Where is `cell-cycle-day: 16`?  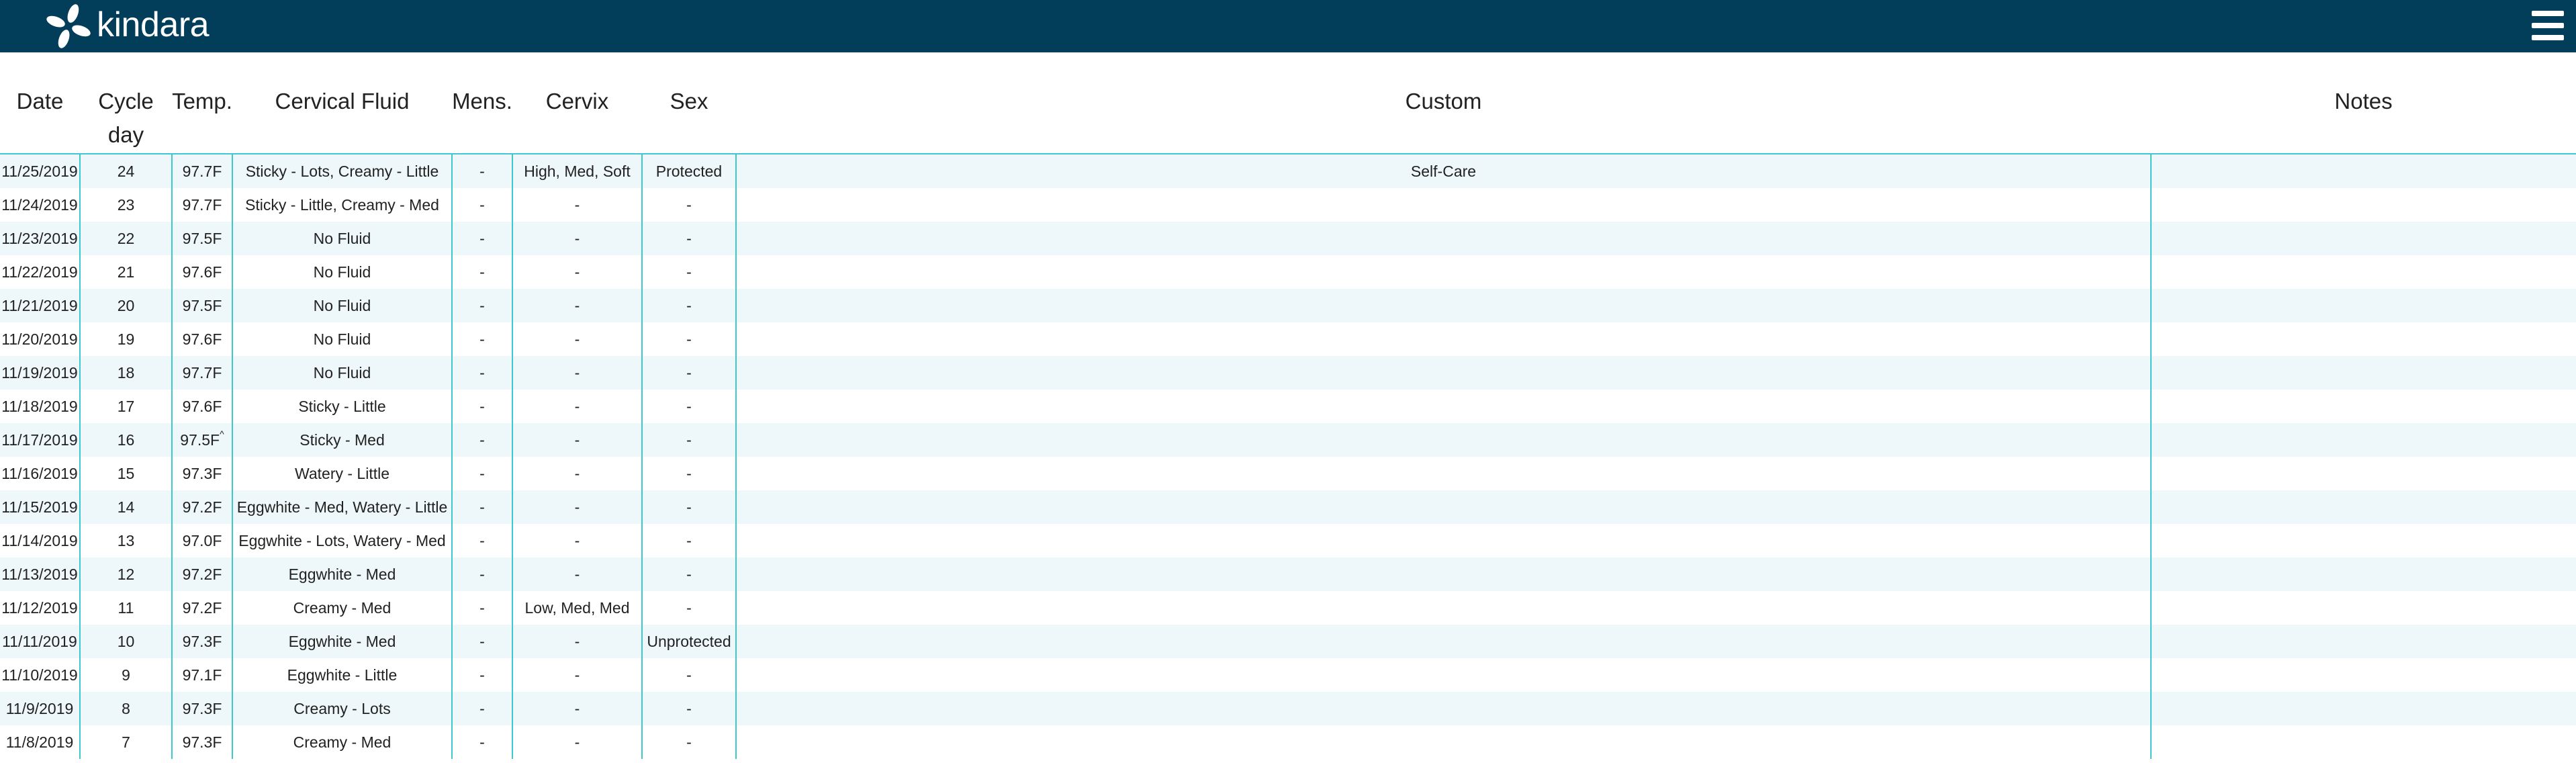 cell-cycle-day: 16 is located at coordinates (125, 440).